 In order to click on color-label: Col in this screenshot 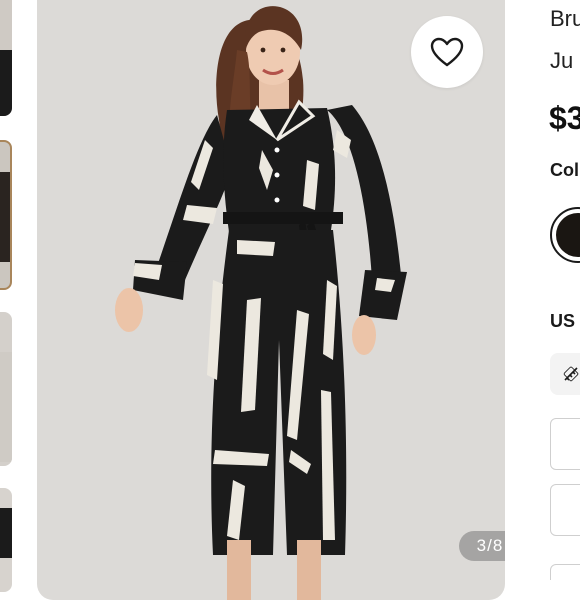, I will do `click(564, 170)`.